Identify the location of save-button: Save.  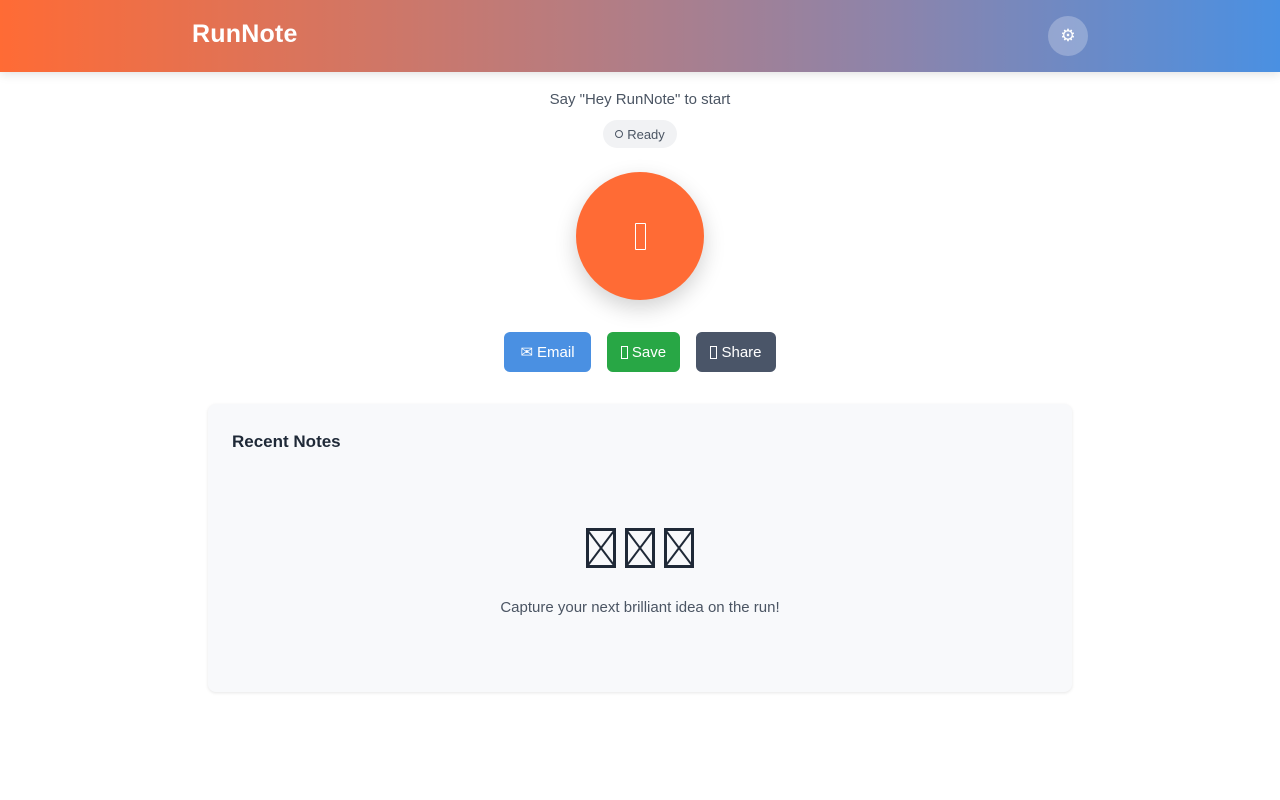
(643, 352).